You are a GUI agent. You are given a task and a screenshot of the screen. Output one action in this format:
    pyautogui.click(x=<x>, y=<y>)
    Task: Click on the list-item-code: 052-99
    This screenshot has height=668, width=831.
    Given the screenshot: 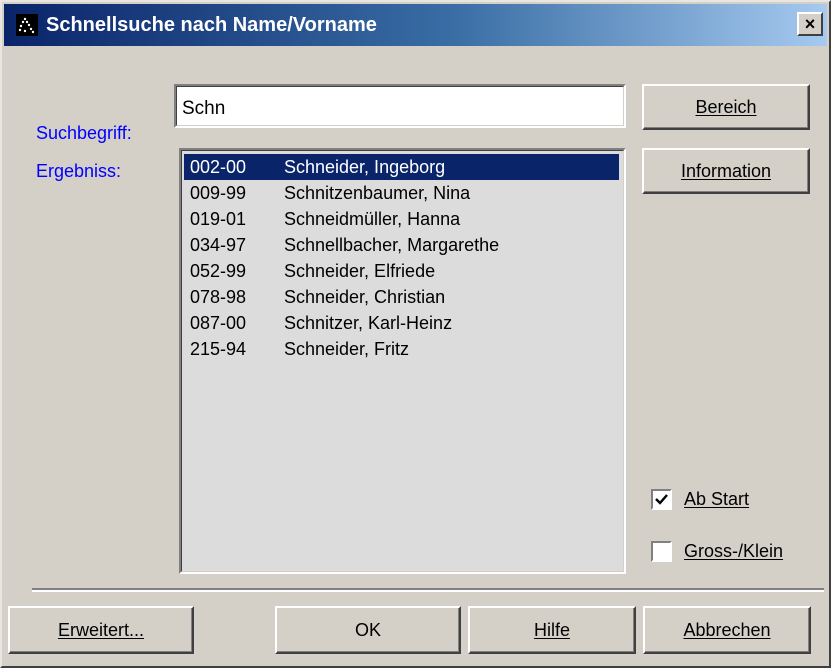 What is the action you would take?
    pyautogui.click(x=218, y=271)
    